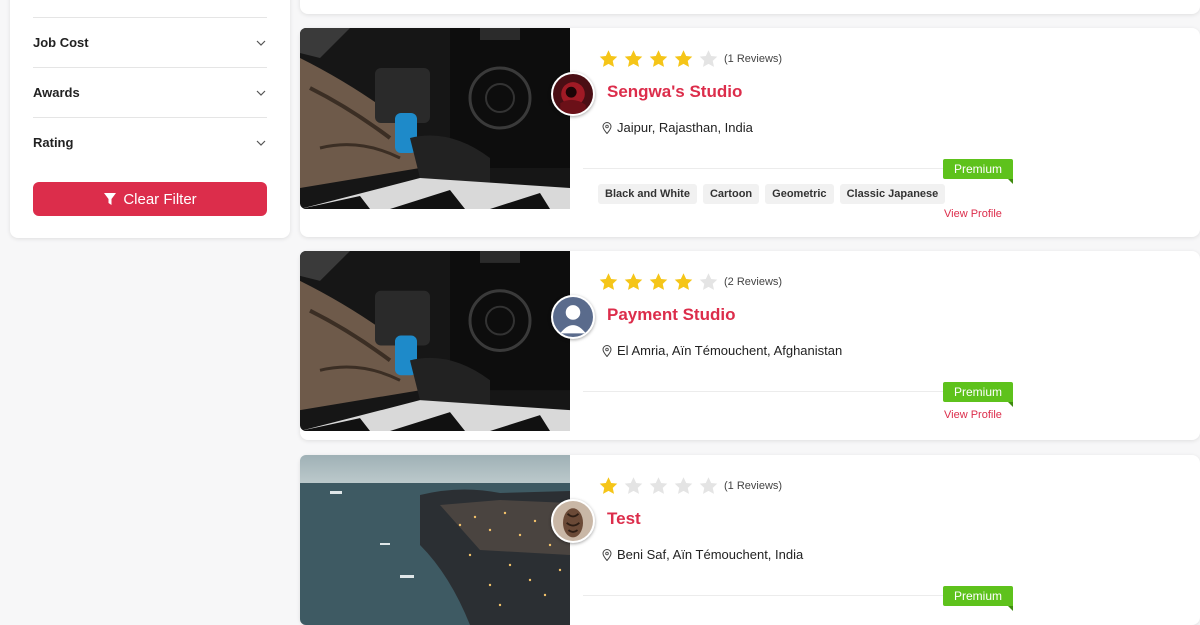  Describe the element at coordinates (573, 94) in the screenshot. I see `studio-logo-avatar` at that location.